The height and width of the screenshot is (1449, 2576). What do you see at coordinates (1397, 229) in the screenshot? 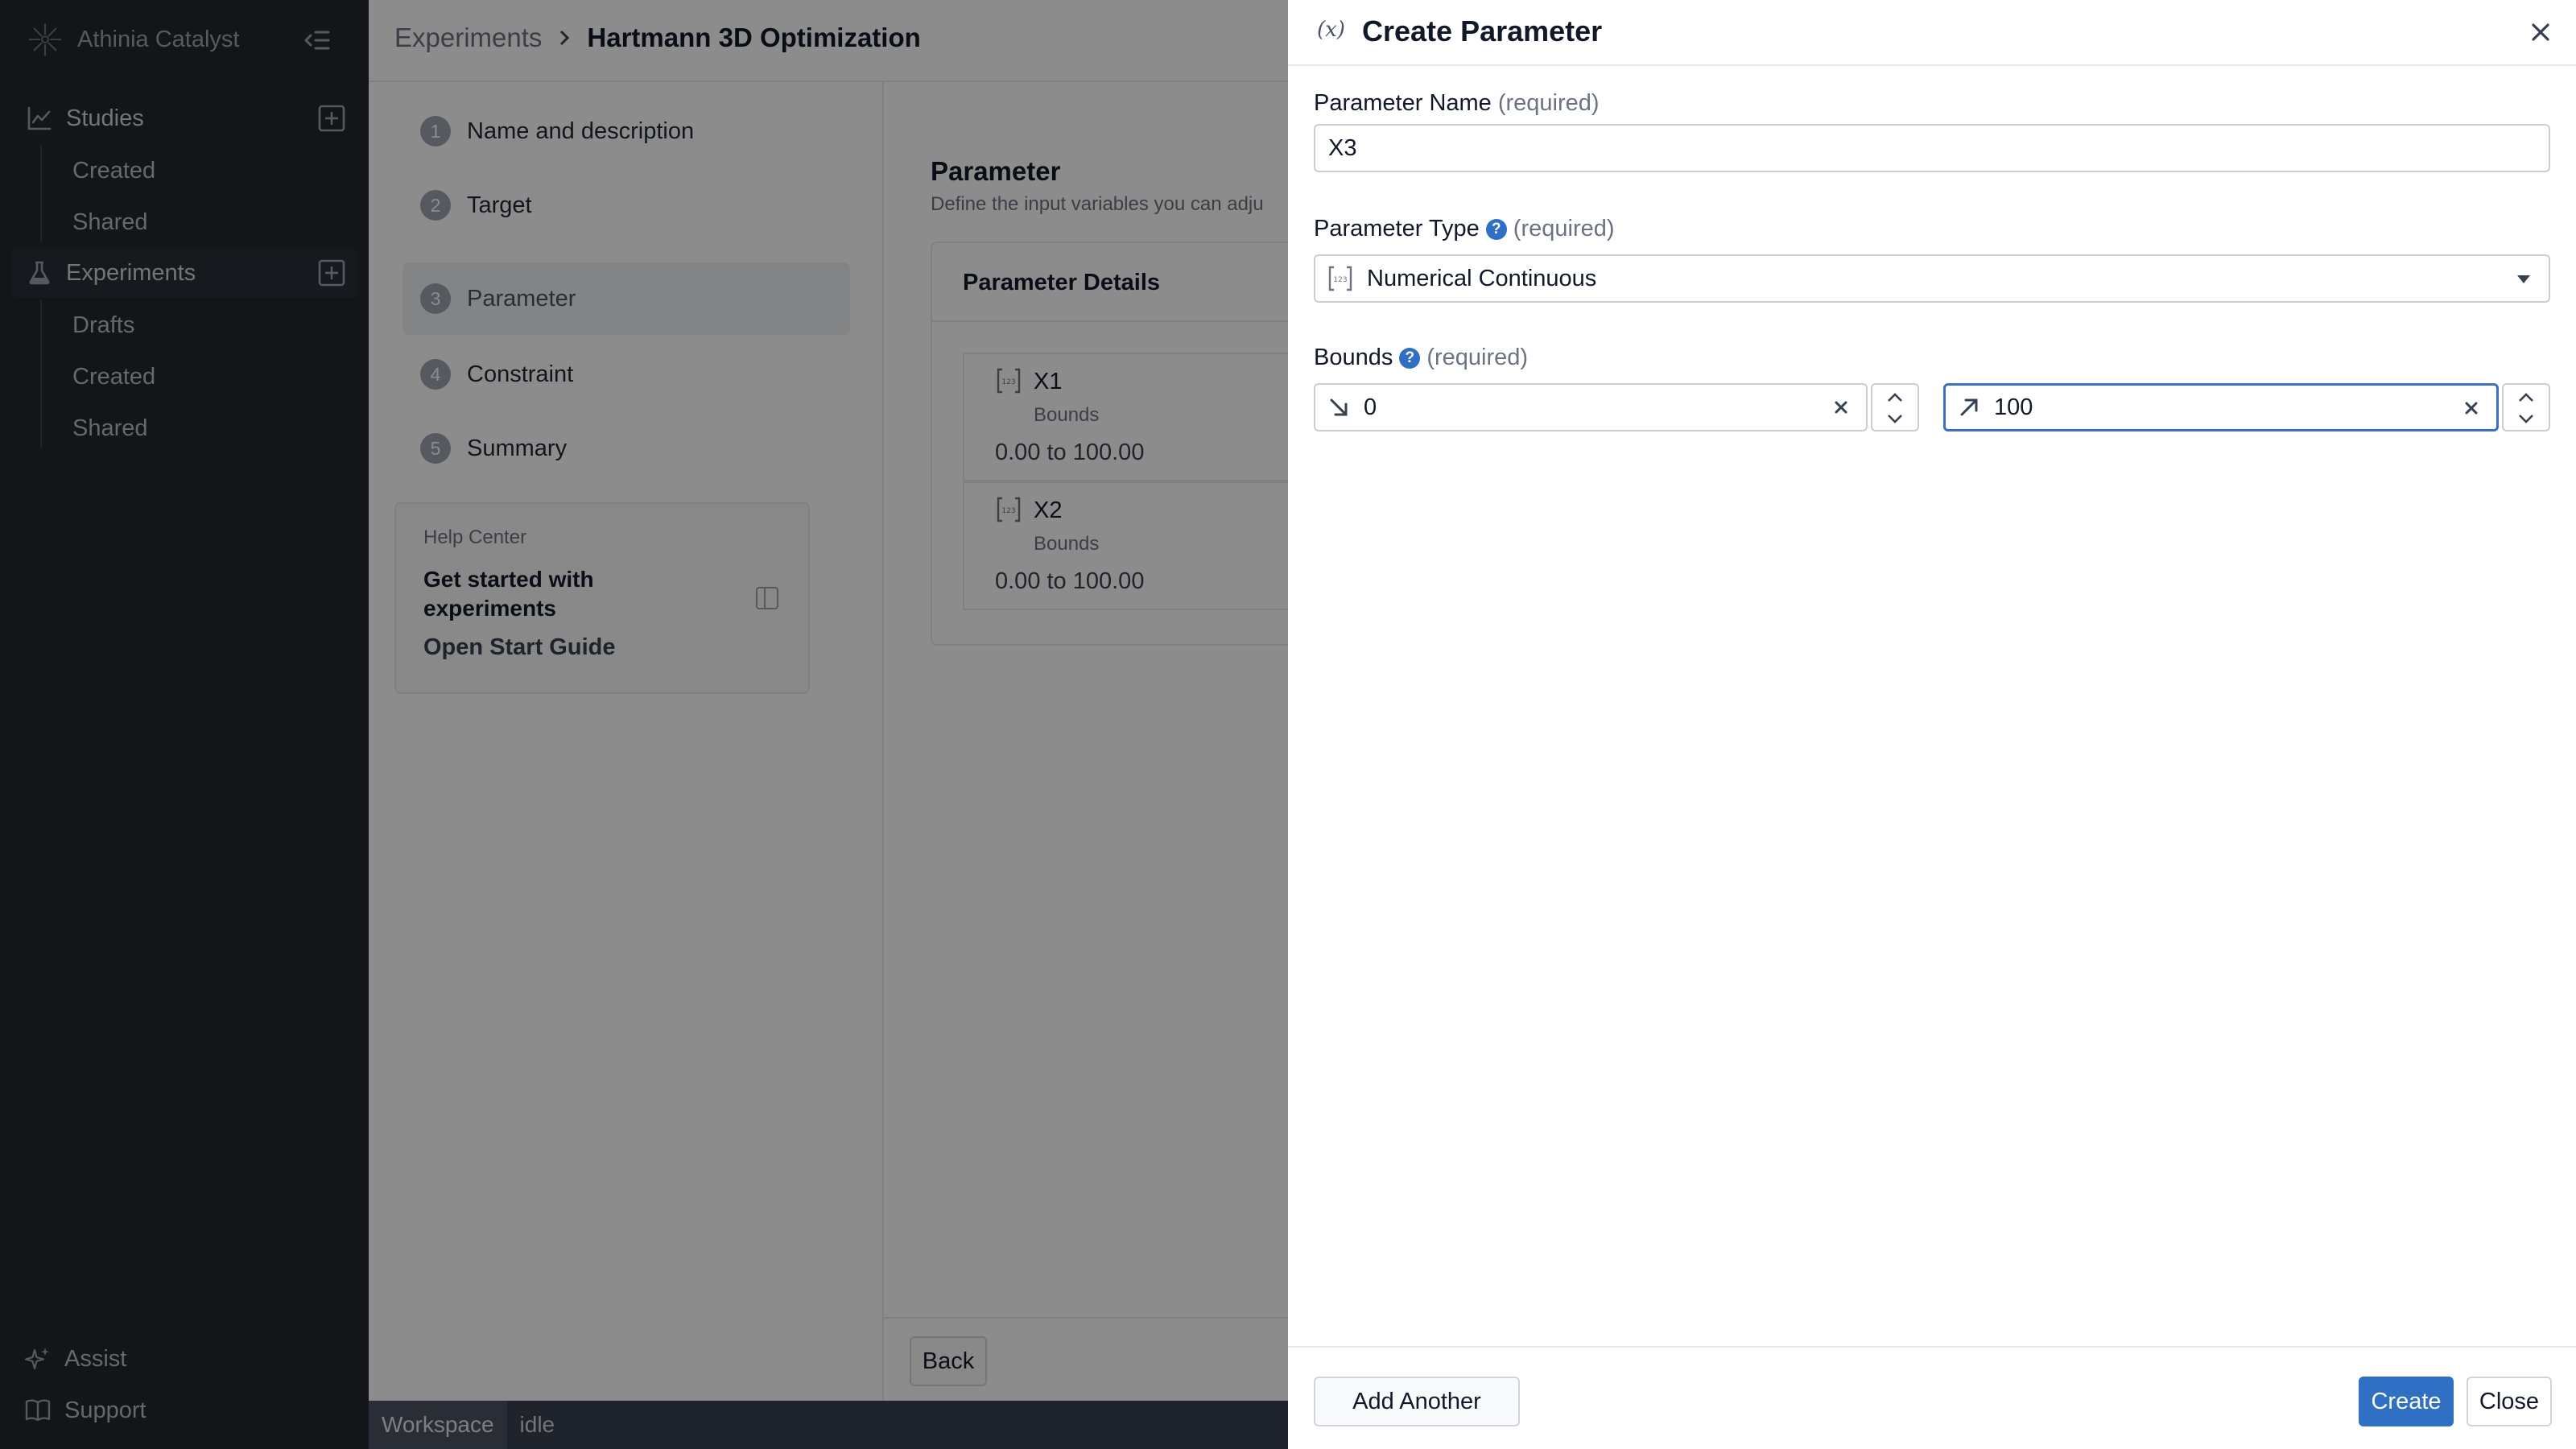
I see `field-label: Parameter Type` at bounding box center [1397, 229].